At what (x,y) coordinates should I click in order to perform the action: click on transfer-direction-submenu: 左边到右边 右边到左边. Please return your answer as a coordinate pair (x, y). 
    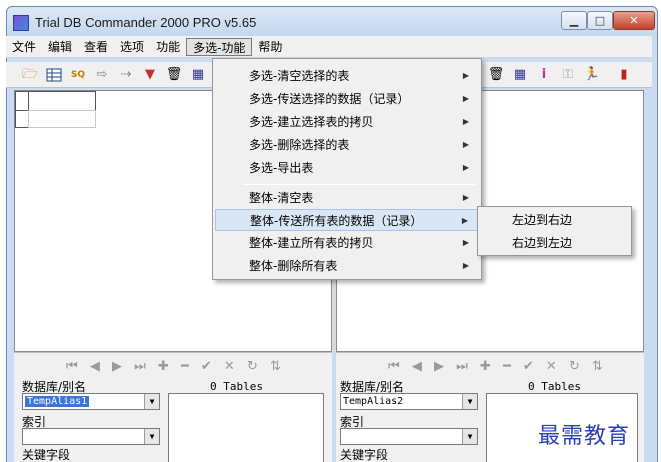
    Looking at the image, I should click on (554, 231).